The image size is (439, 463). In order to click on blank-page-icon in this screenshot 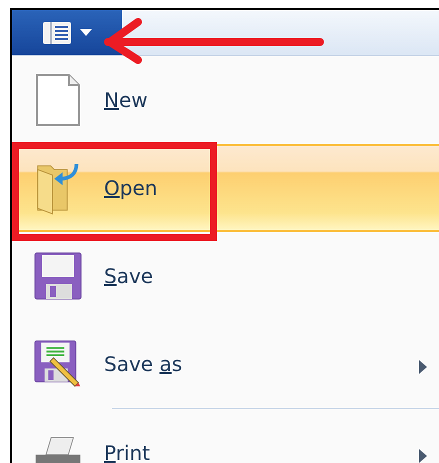, I will do `click(58, 100)`.